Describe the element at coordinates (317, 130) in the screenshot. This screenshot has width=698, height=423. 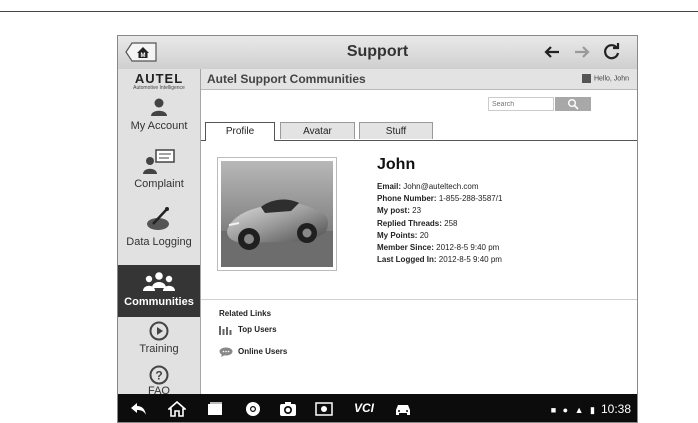
I see `tab-avatar: Avatar` at that location.